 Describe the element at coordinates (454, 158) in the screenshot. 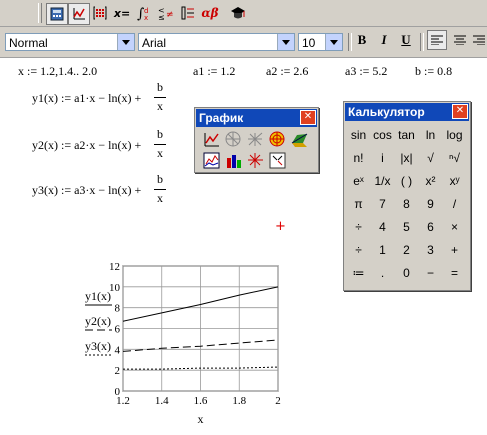

I see `calc-key-1-4: ⁿ√` at that location.